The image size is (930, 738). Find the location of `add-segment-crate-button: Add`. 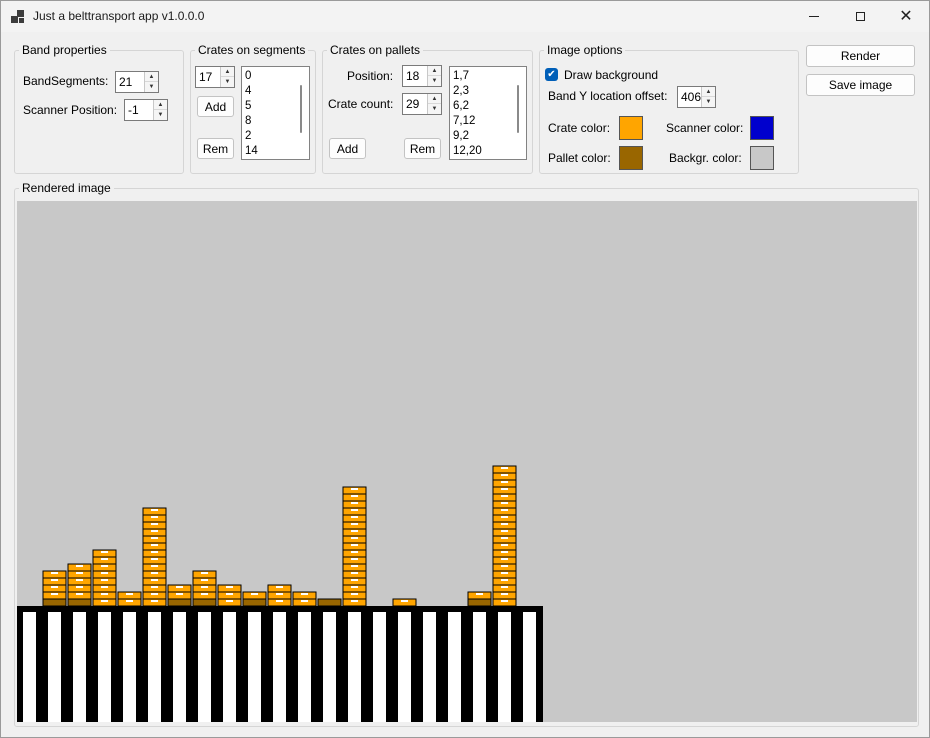

add-segment-crate-button: Add is located at coordinates (215, 106).